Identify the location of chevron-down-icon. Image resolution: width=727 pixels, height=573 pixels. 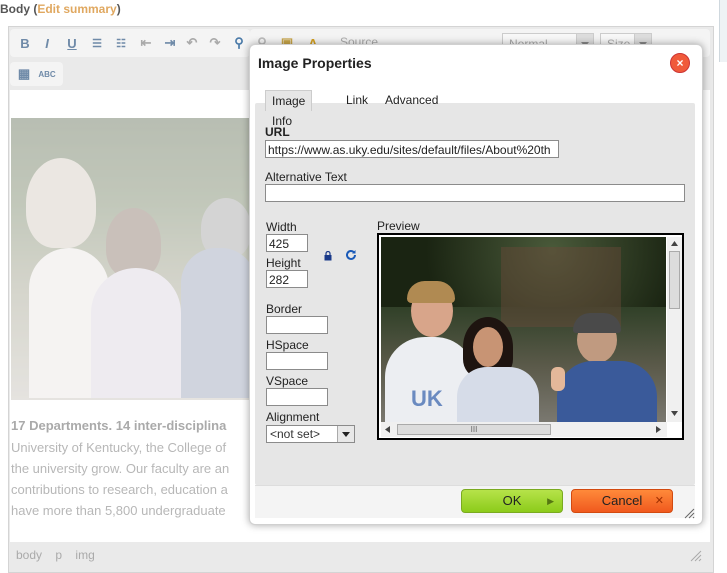
(345, 434).